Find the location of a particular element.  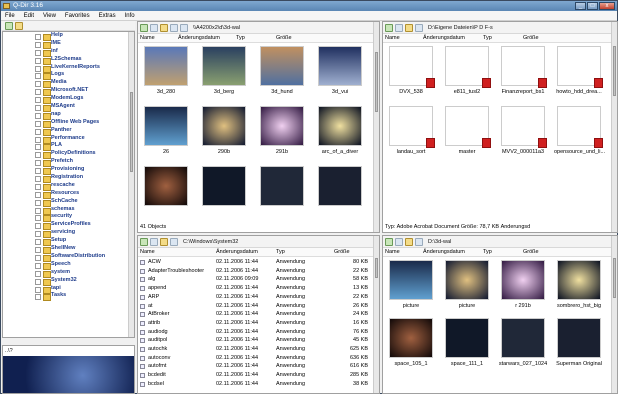

thumbnail-item: DVX_538 is located at coordinates (411, 70).